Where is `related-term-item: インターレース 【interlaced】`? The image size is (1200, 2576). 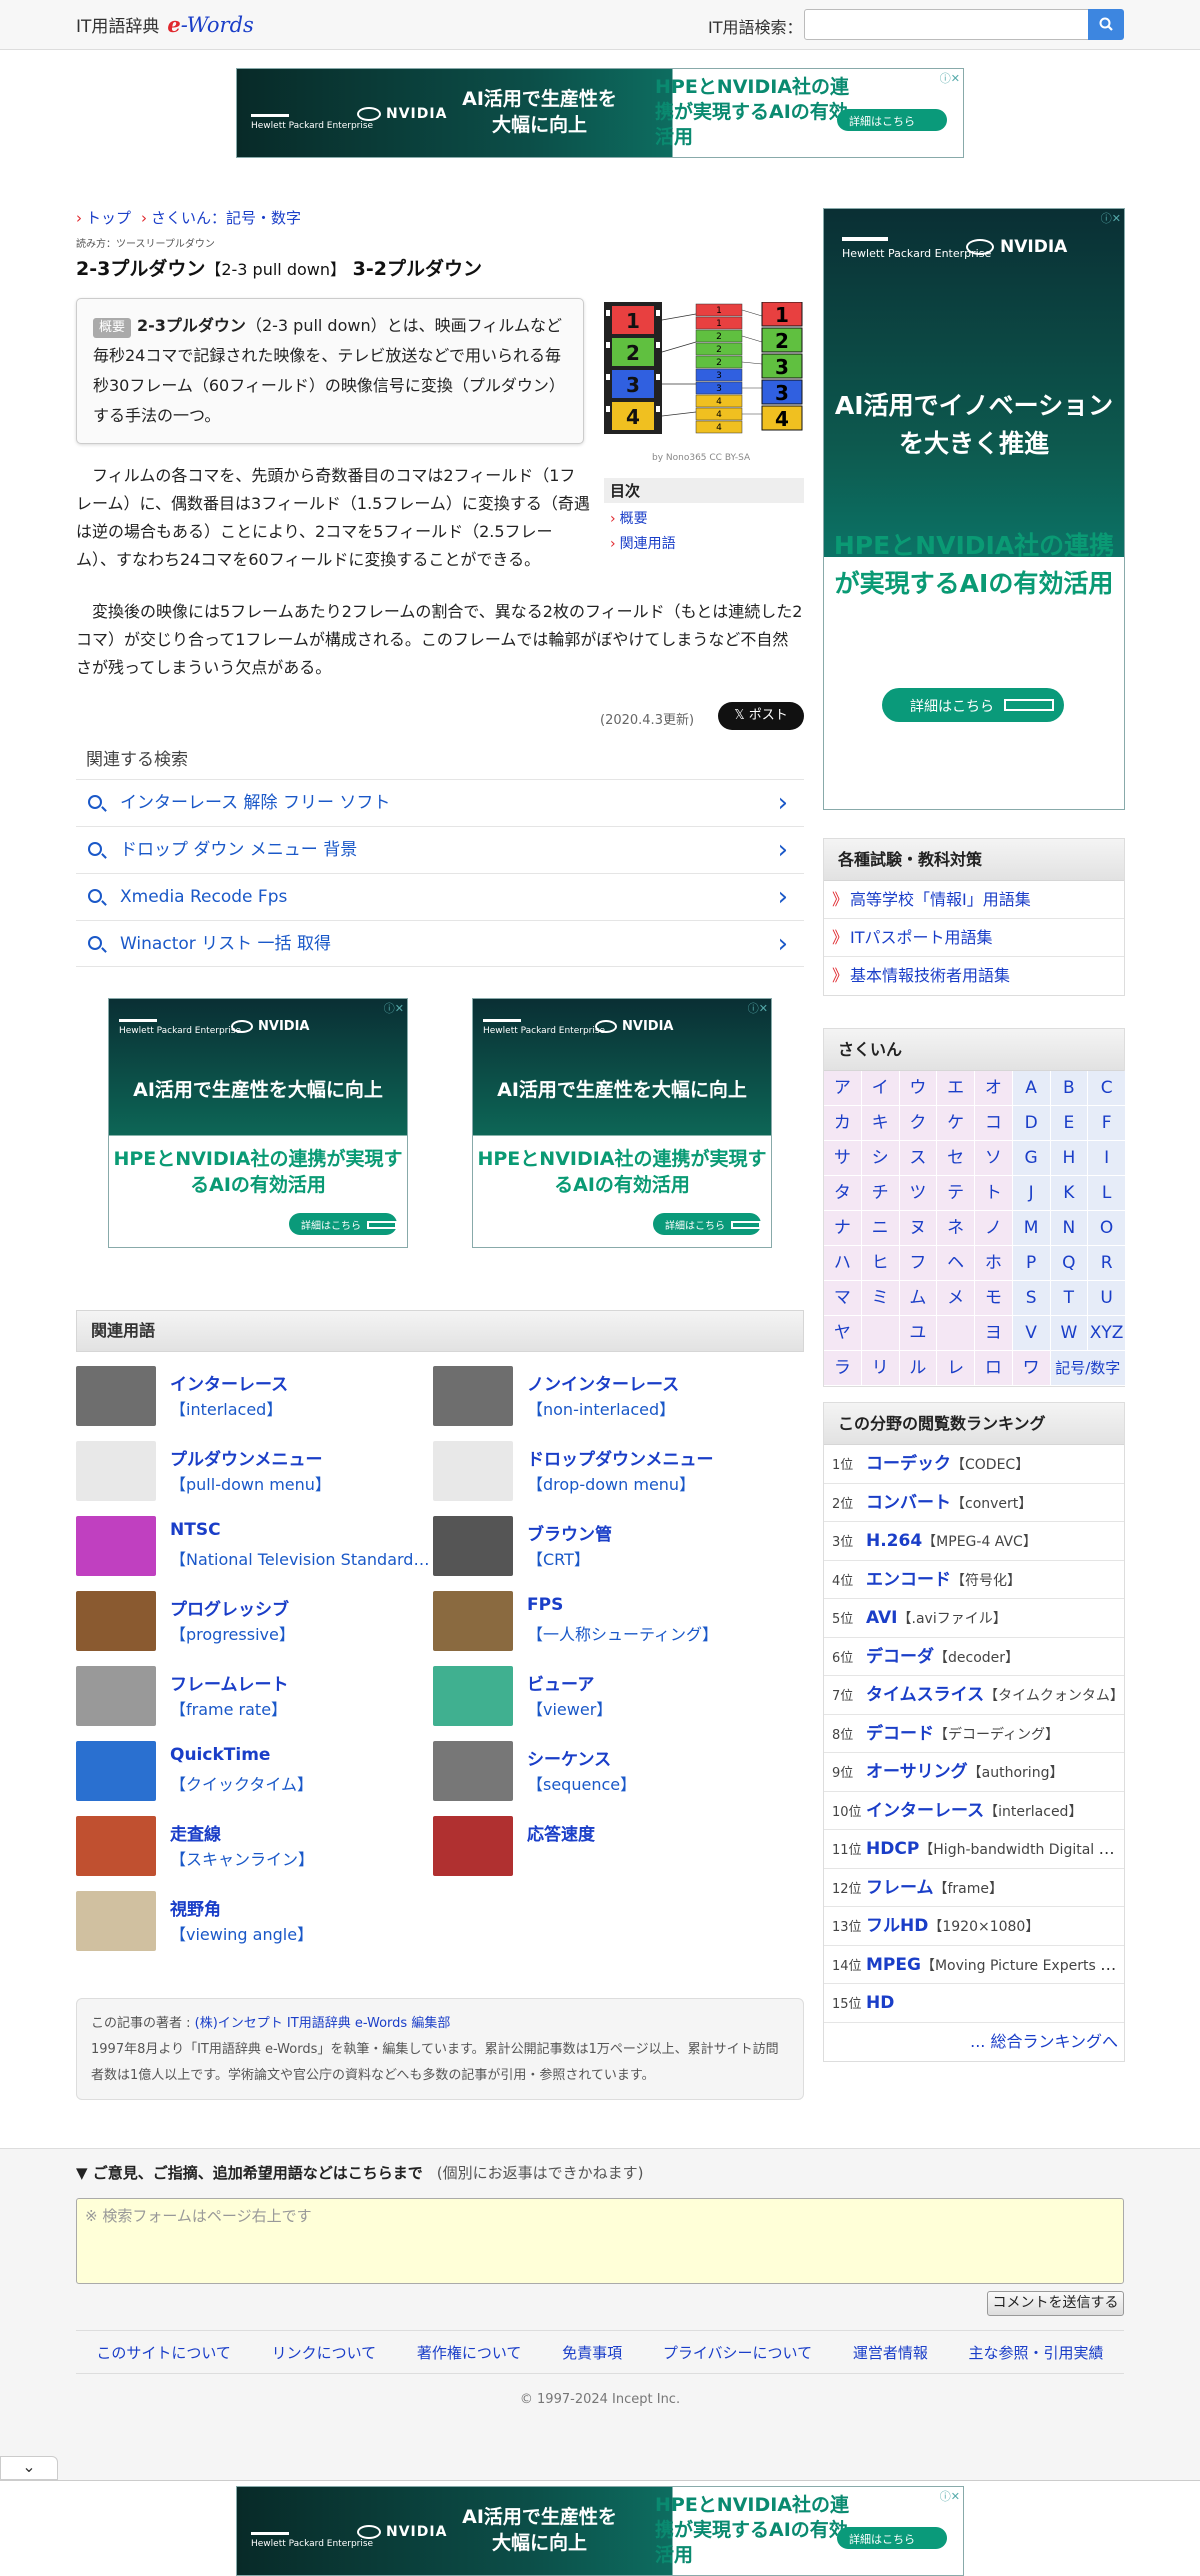 related-term-item: インターレース 【interlaced】 is located at coordinates (256, 1401).